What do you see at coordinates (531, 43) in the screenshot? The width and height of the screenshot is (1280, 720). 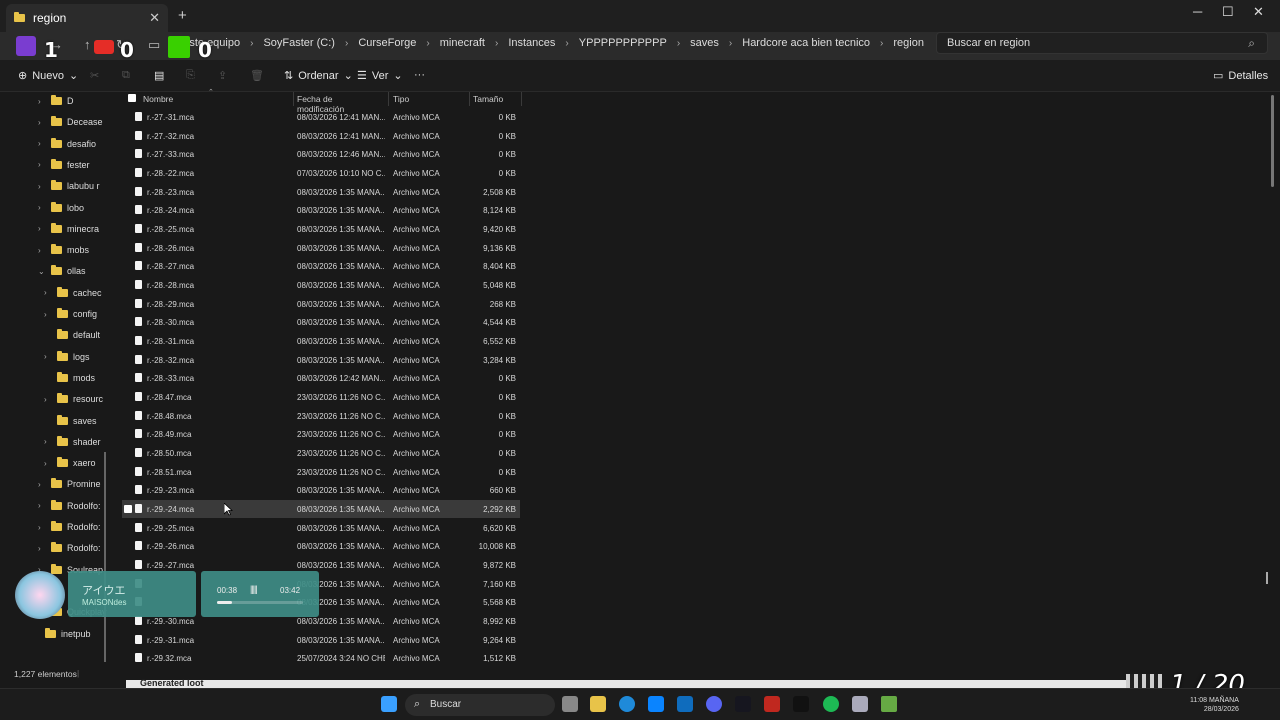 I see `breadcrumb-item: Instances` at bounding box center [531, 43].